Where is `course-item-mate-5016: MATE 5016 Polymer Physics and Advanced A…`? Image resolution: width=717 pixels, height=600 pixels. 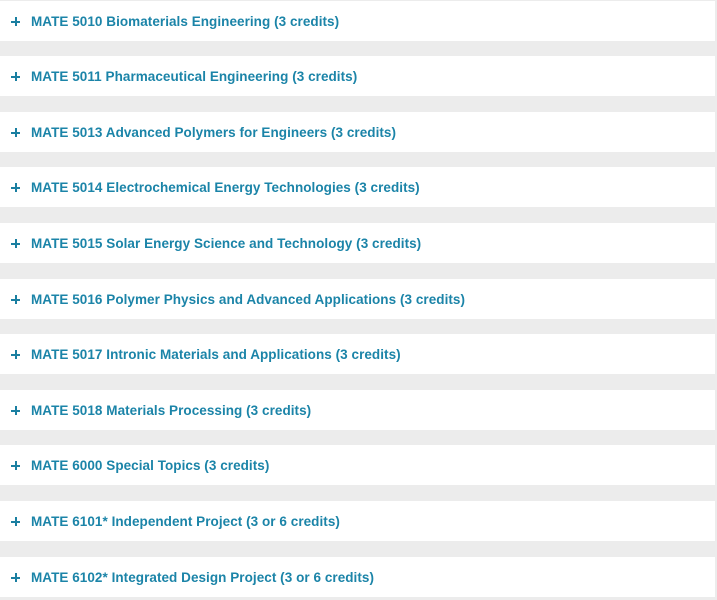 course-item-mate-5016: MATE 5016 Polymer Physics and Advanced A… is located at coordinates (357, 299).